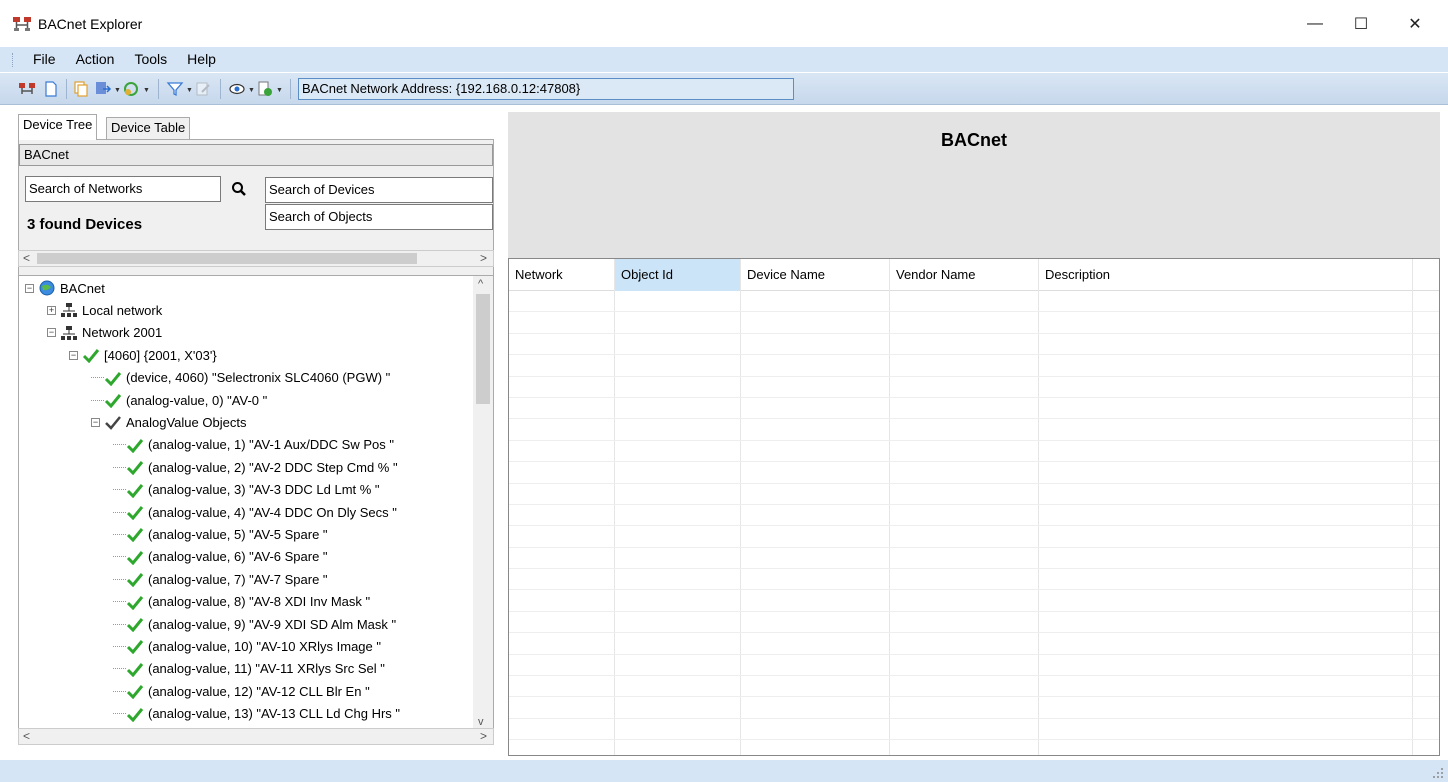 This screenshot has width=1448, height=782. Describe the element at coordinates (104, 333) in the screenshot. I see `tree-node: − Network 2001` at that location.